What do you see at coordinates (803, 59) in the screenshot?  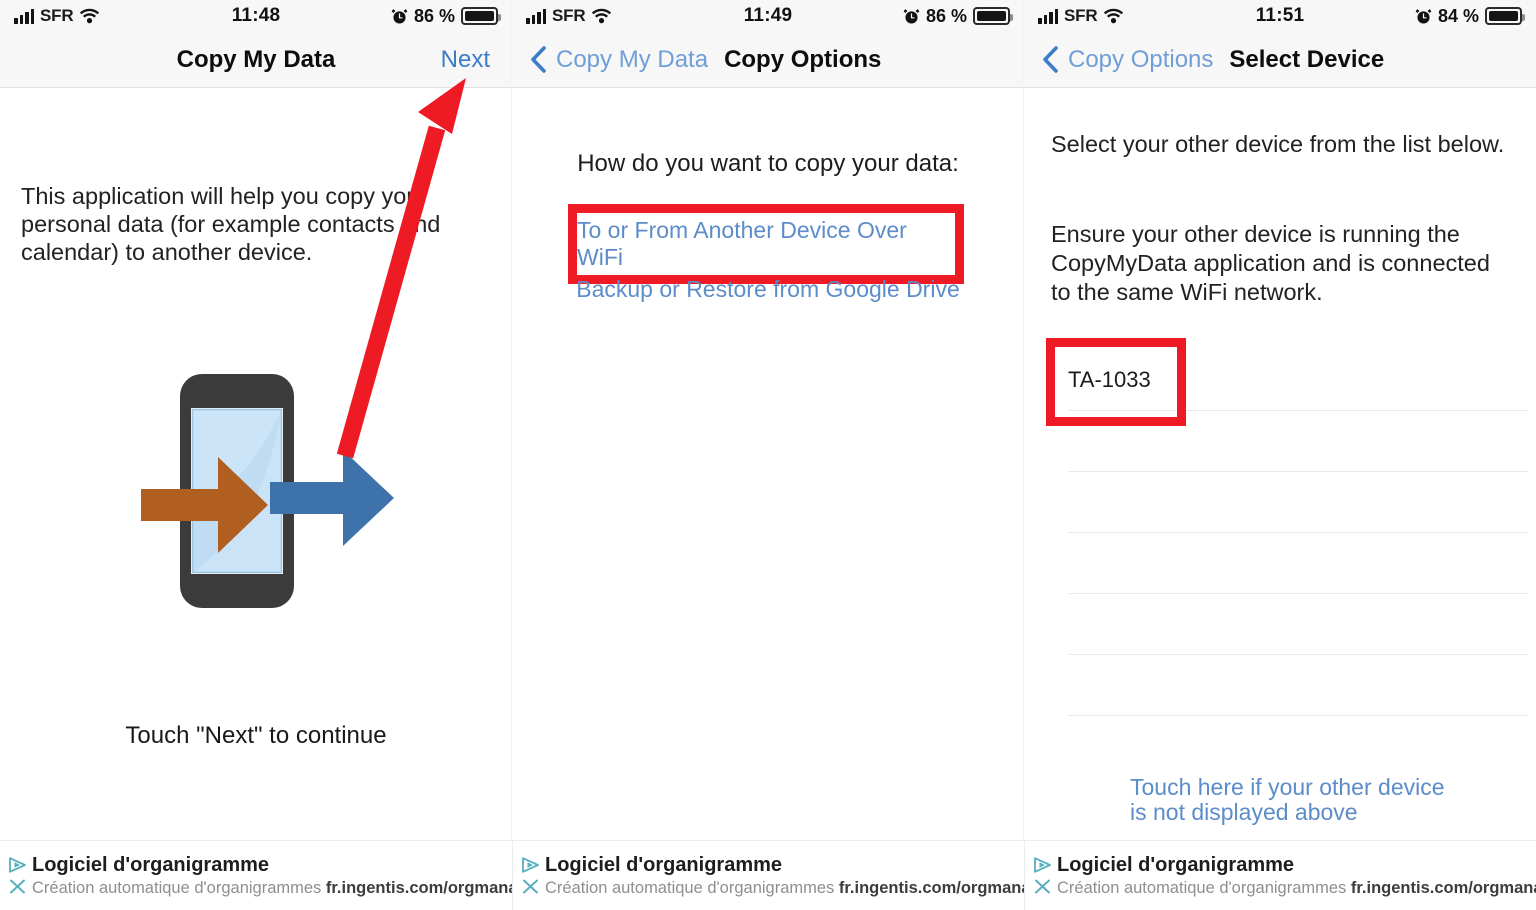 I see `page-title: Copy Options` at bounding box center [803, 59].